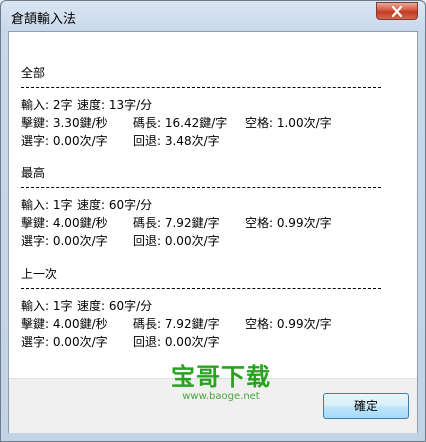 The width and height of the screenshot is (426, 442). What do you see at coordinates (64, 123) in the screenshot?
I see `keystroke-value: 擊鍵: 3.30鍵/秒` at bounding box center [64, 123].